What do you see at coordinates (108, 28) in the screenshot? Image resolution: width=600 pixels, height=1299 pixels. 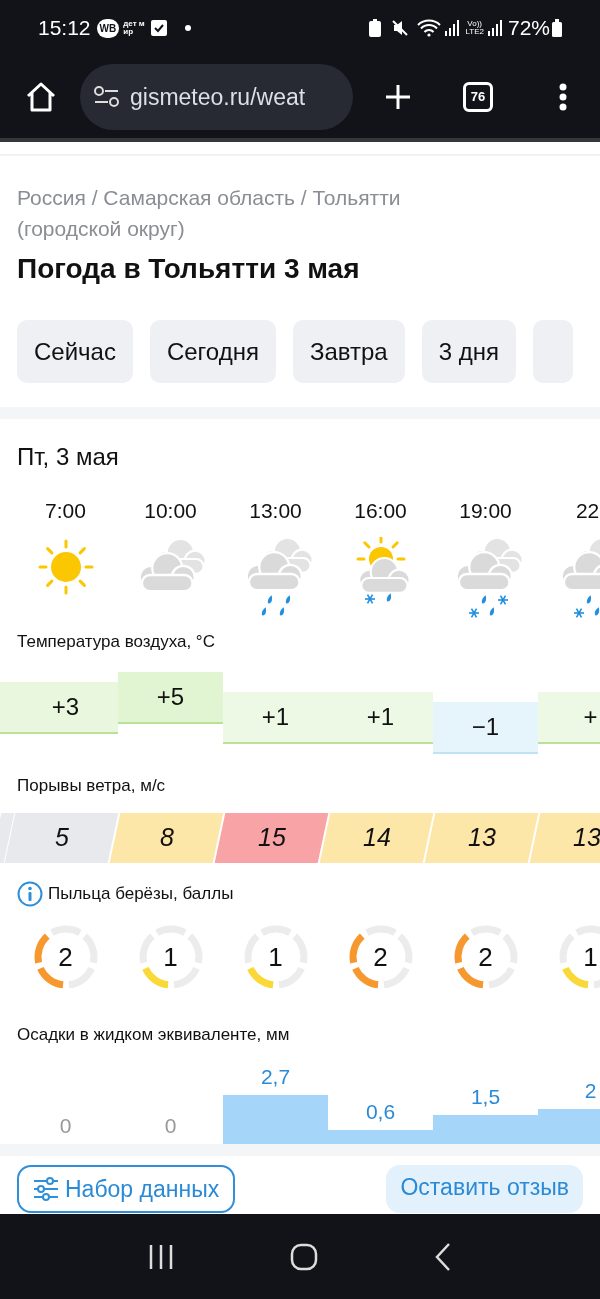 I see `app-badge: WB` at bounding box center [108, 28].